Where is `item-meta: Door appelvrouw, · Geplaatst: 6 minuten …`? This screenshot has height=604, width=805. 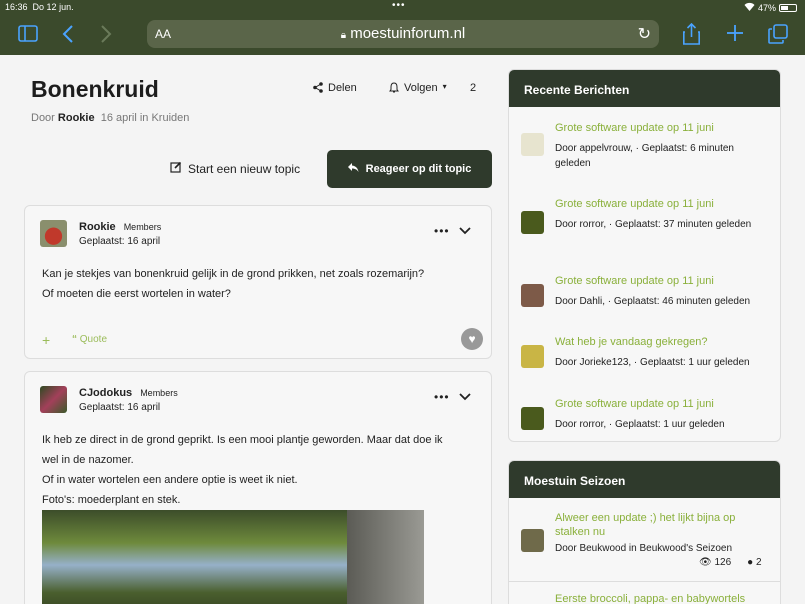
item-meta: Door appelvrouw, · Geplaatst: 6 minuten … is located at coordinates (644, 156).